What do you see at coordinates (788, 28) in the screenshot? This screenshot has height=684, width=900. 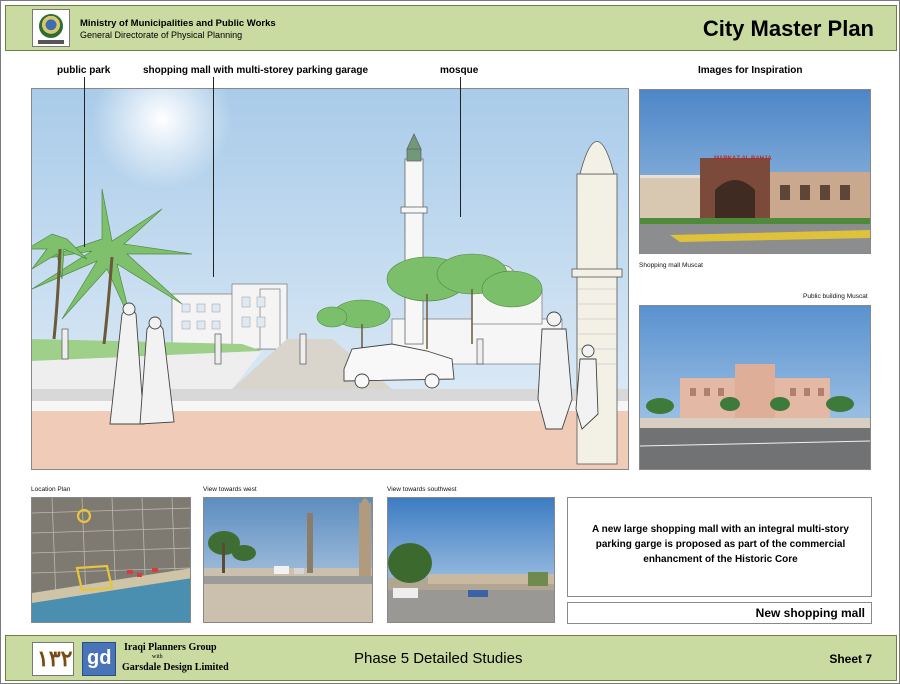 I see `sheet-title: City Master Plan` at bounding box center [788, 28].